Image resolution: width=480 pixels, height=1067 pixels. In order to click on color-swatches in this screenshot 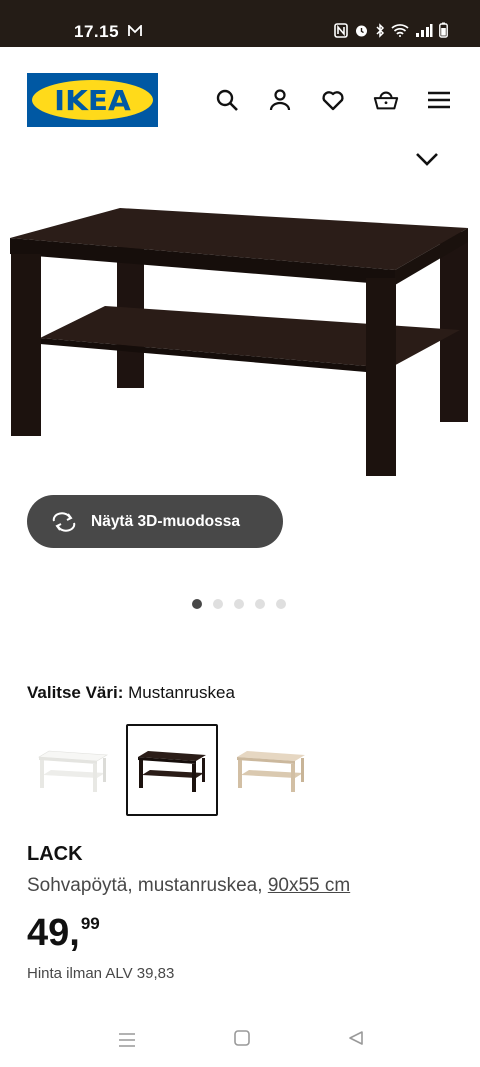, I will do `click(172, 770)`.